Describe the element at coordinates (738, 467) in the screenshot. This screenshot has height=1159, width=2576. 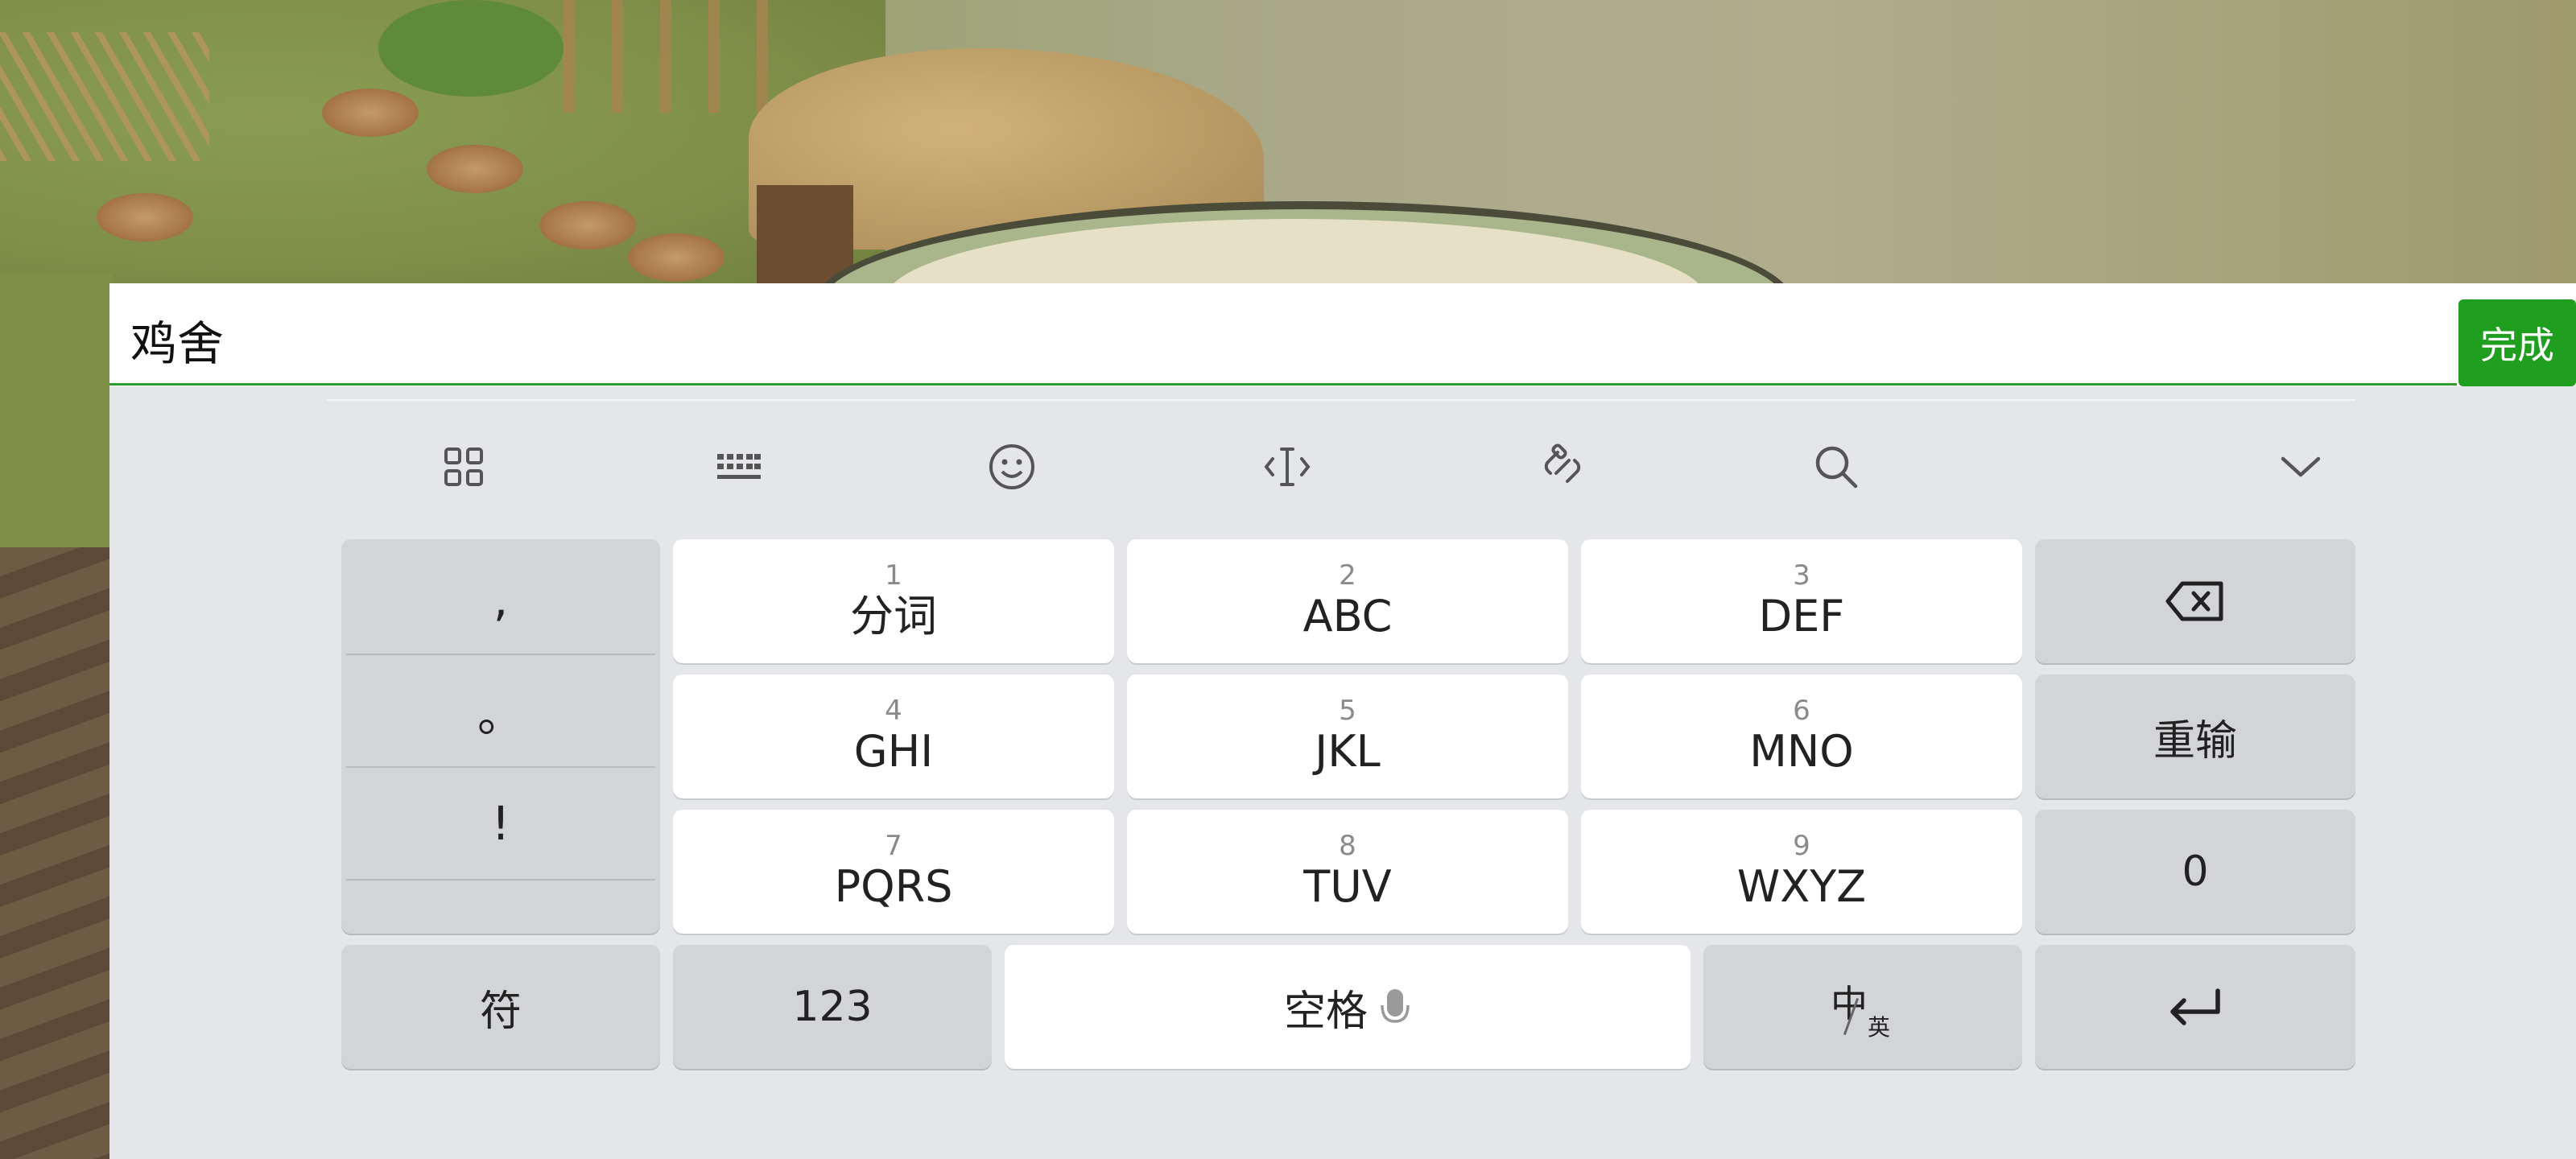
I see `keyboard-icon` at that location.